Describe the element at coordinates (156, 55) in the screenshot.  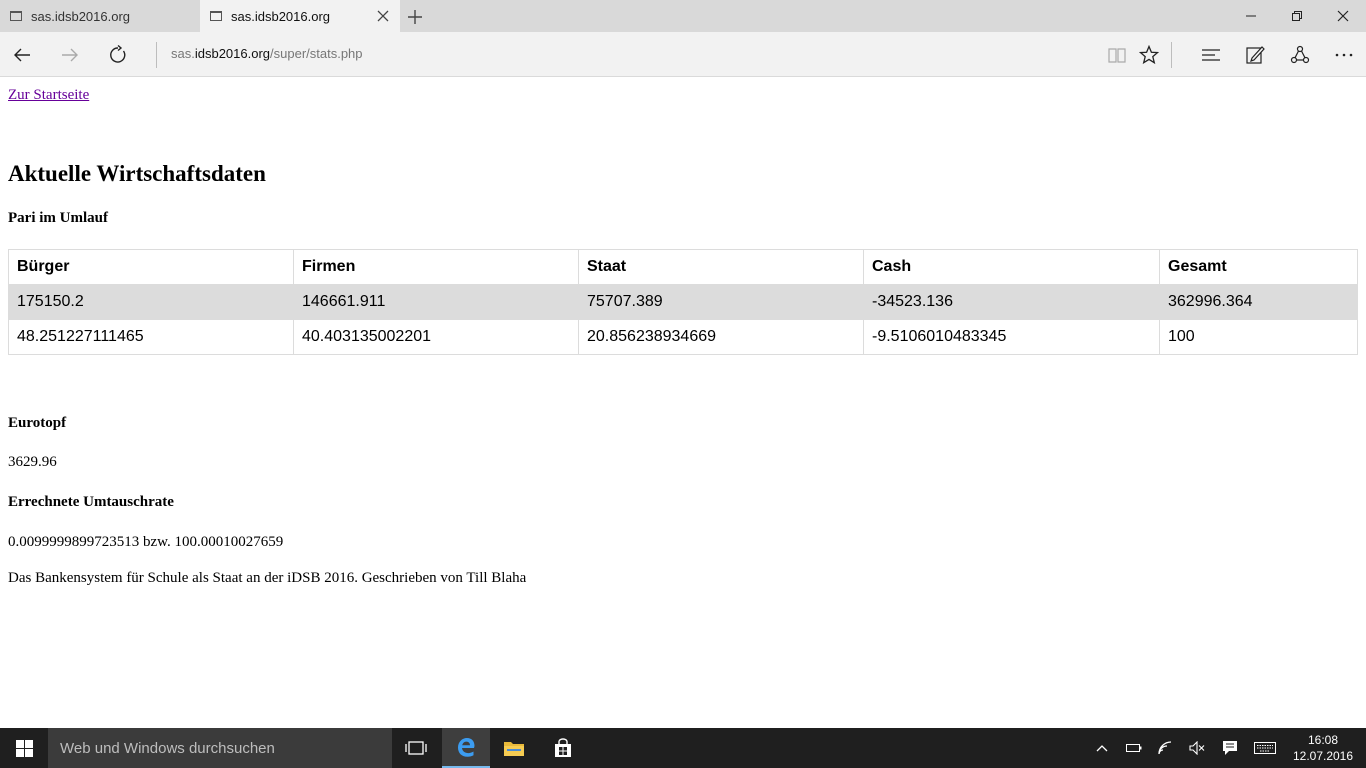
I see `address-separator` at that location.